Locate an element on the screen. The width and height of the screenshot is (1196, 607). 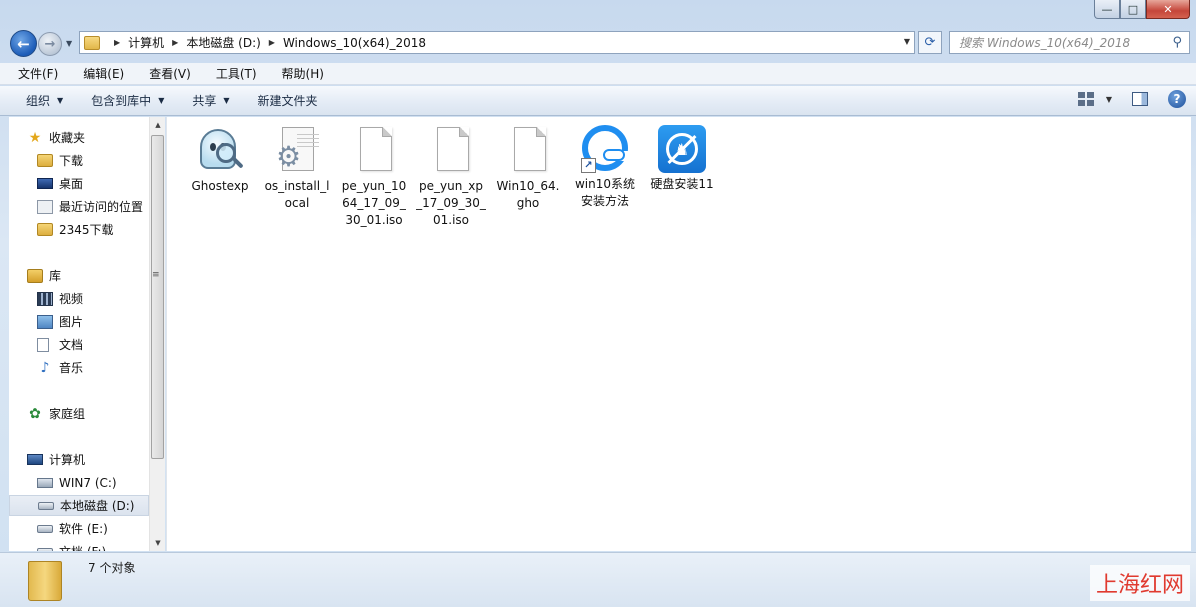
share-label: 共享 is located at coordinates (204, 101).